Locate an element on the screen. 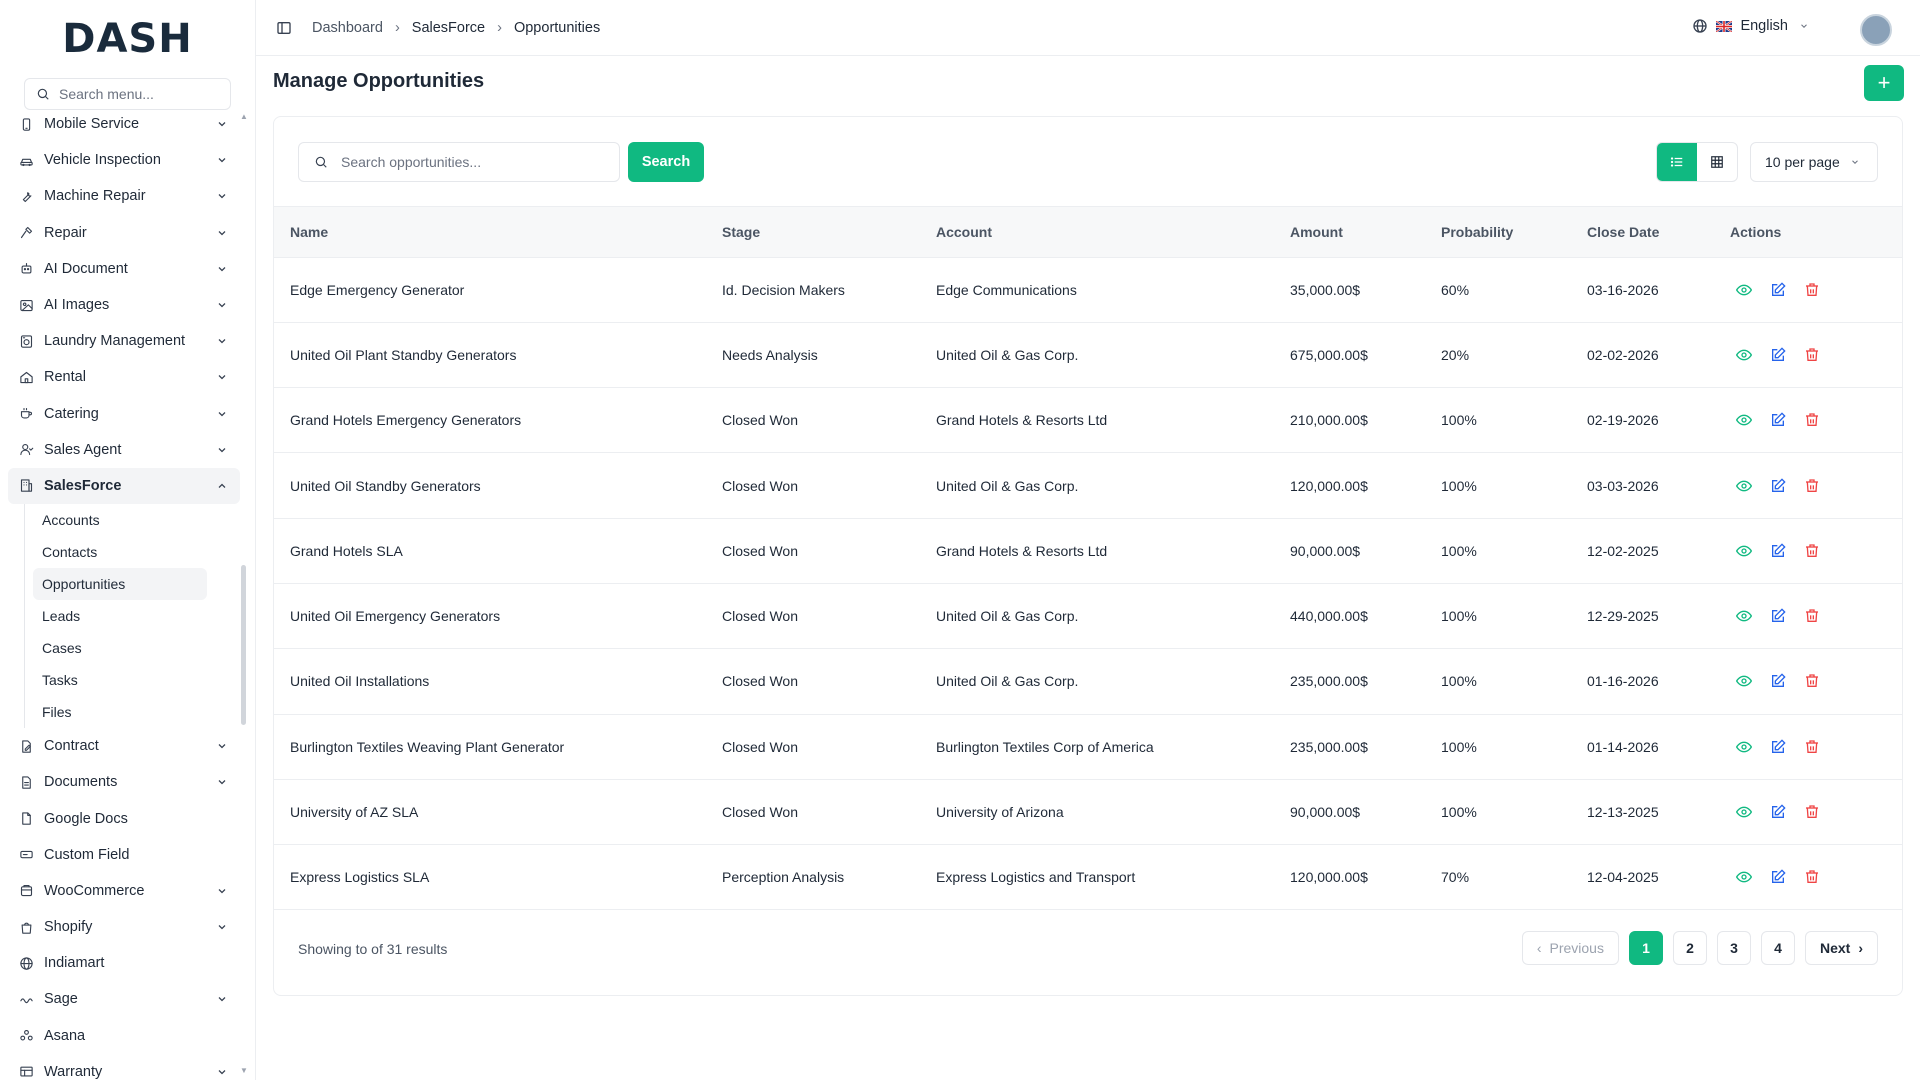 The height and width of the screenshot is (1080, 1920). sidebar-subitem-cases: Cases is located at coordinates (120, 648).